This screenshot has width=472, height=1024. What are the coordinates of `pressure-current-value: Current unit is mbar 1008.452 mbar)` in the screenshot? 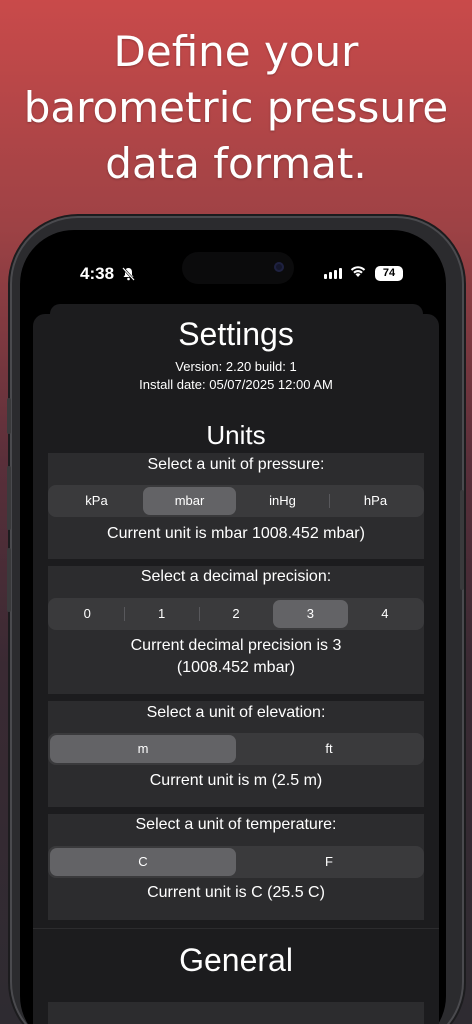 It's located at (236, 533).